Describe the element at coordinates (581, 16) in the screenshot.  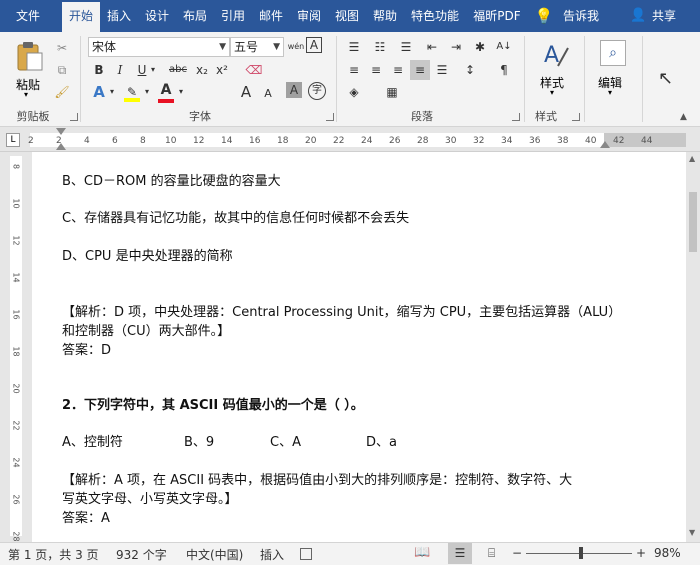
I see `tell-me-search: 告诉我` at that location.